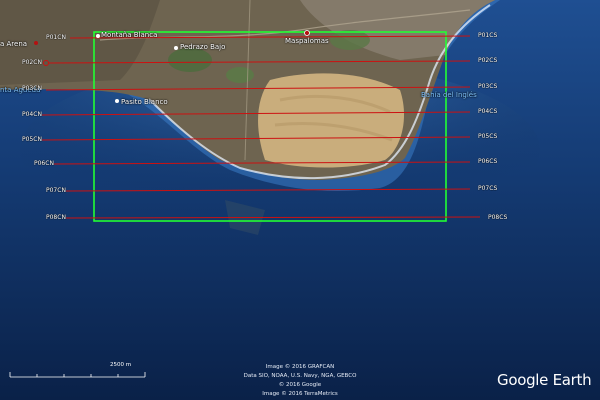 This screenshot has height=400, width=600. I want to click on transect-label-p04cn: P04CN, so click(32, 114).